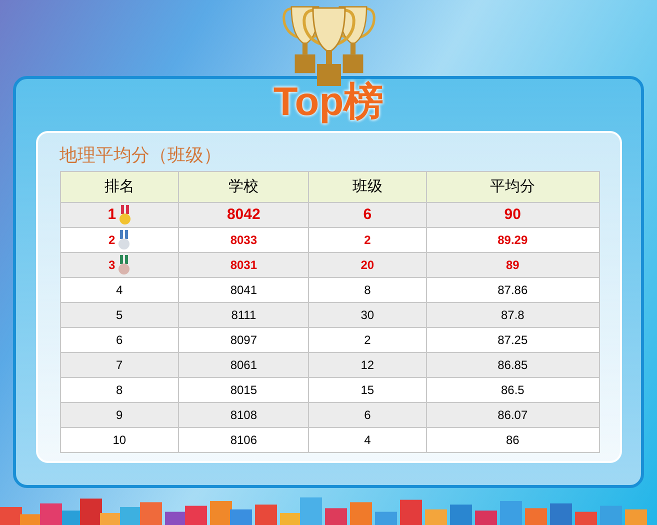 The height and width of the screenshot is (525, 657). Describe the element at coordinates (367, 440) in the screenshot. I see `table-cell: 4` at that location.